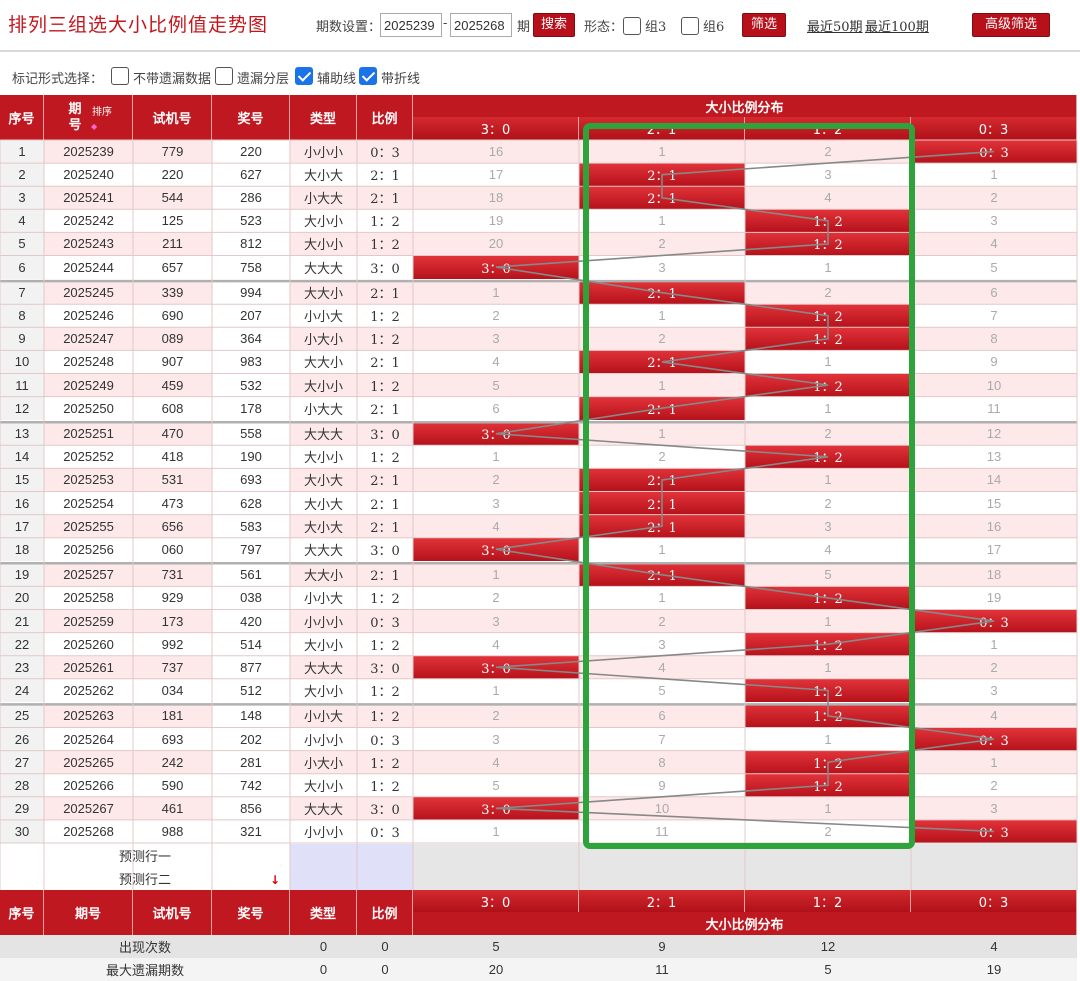 The width and height of the screenshot is (1080, 981). What do you see at coordinates (88, 667) in the screenshot?
I see `row-period: 2025261` at bounding box center [88, 667].